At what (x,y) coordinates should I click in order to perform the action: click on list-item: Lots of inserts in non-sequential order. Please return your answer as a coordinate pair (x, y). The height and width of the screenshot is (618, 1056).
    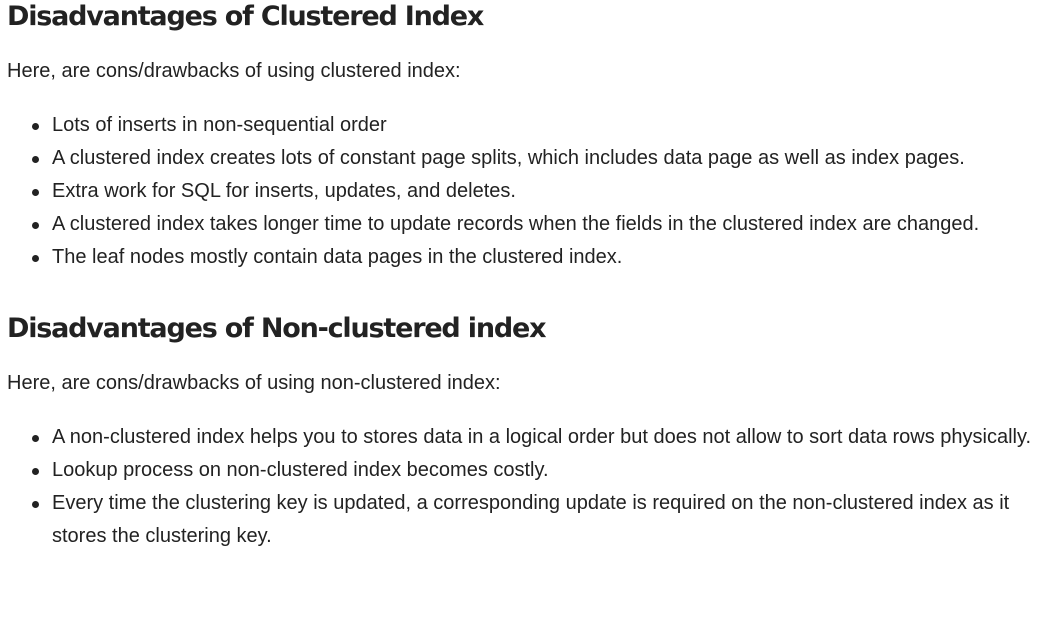
    Looking at the image, I should click on (540, 125).